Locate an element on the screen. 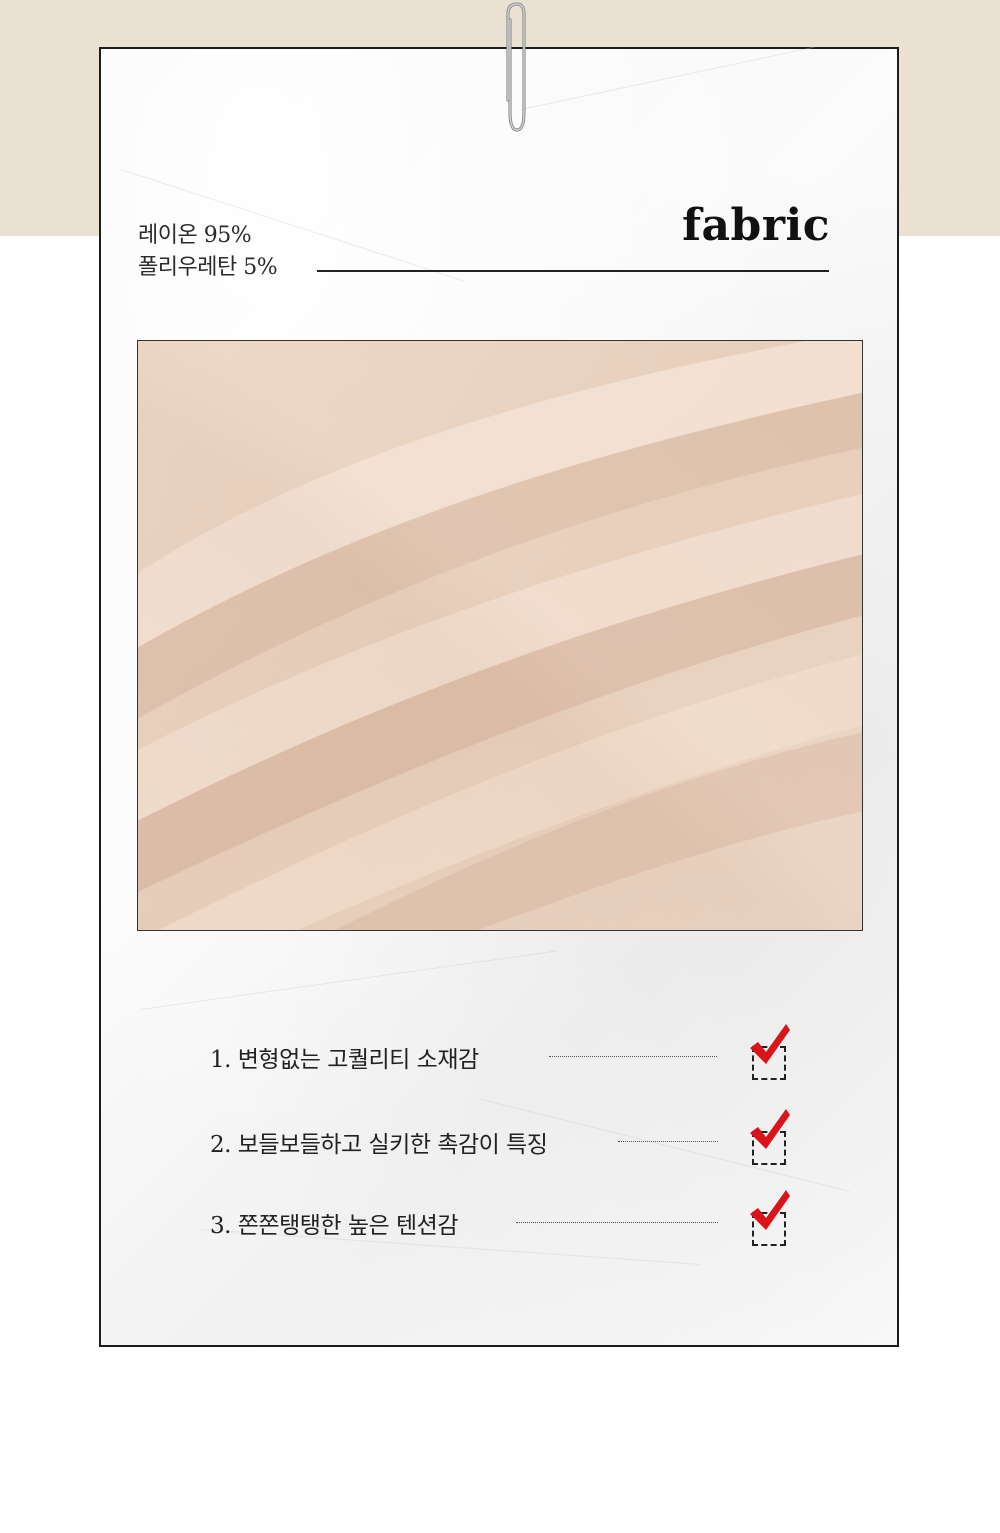 The image size is (1000, 1533). feature-item-3: 3. 쫀쫀탱탱한 높은 텐션감 is located at coordinates (500, 1218).